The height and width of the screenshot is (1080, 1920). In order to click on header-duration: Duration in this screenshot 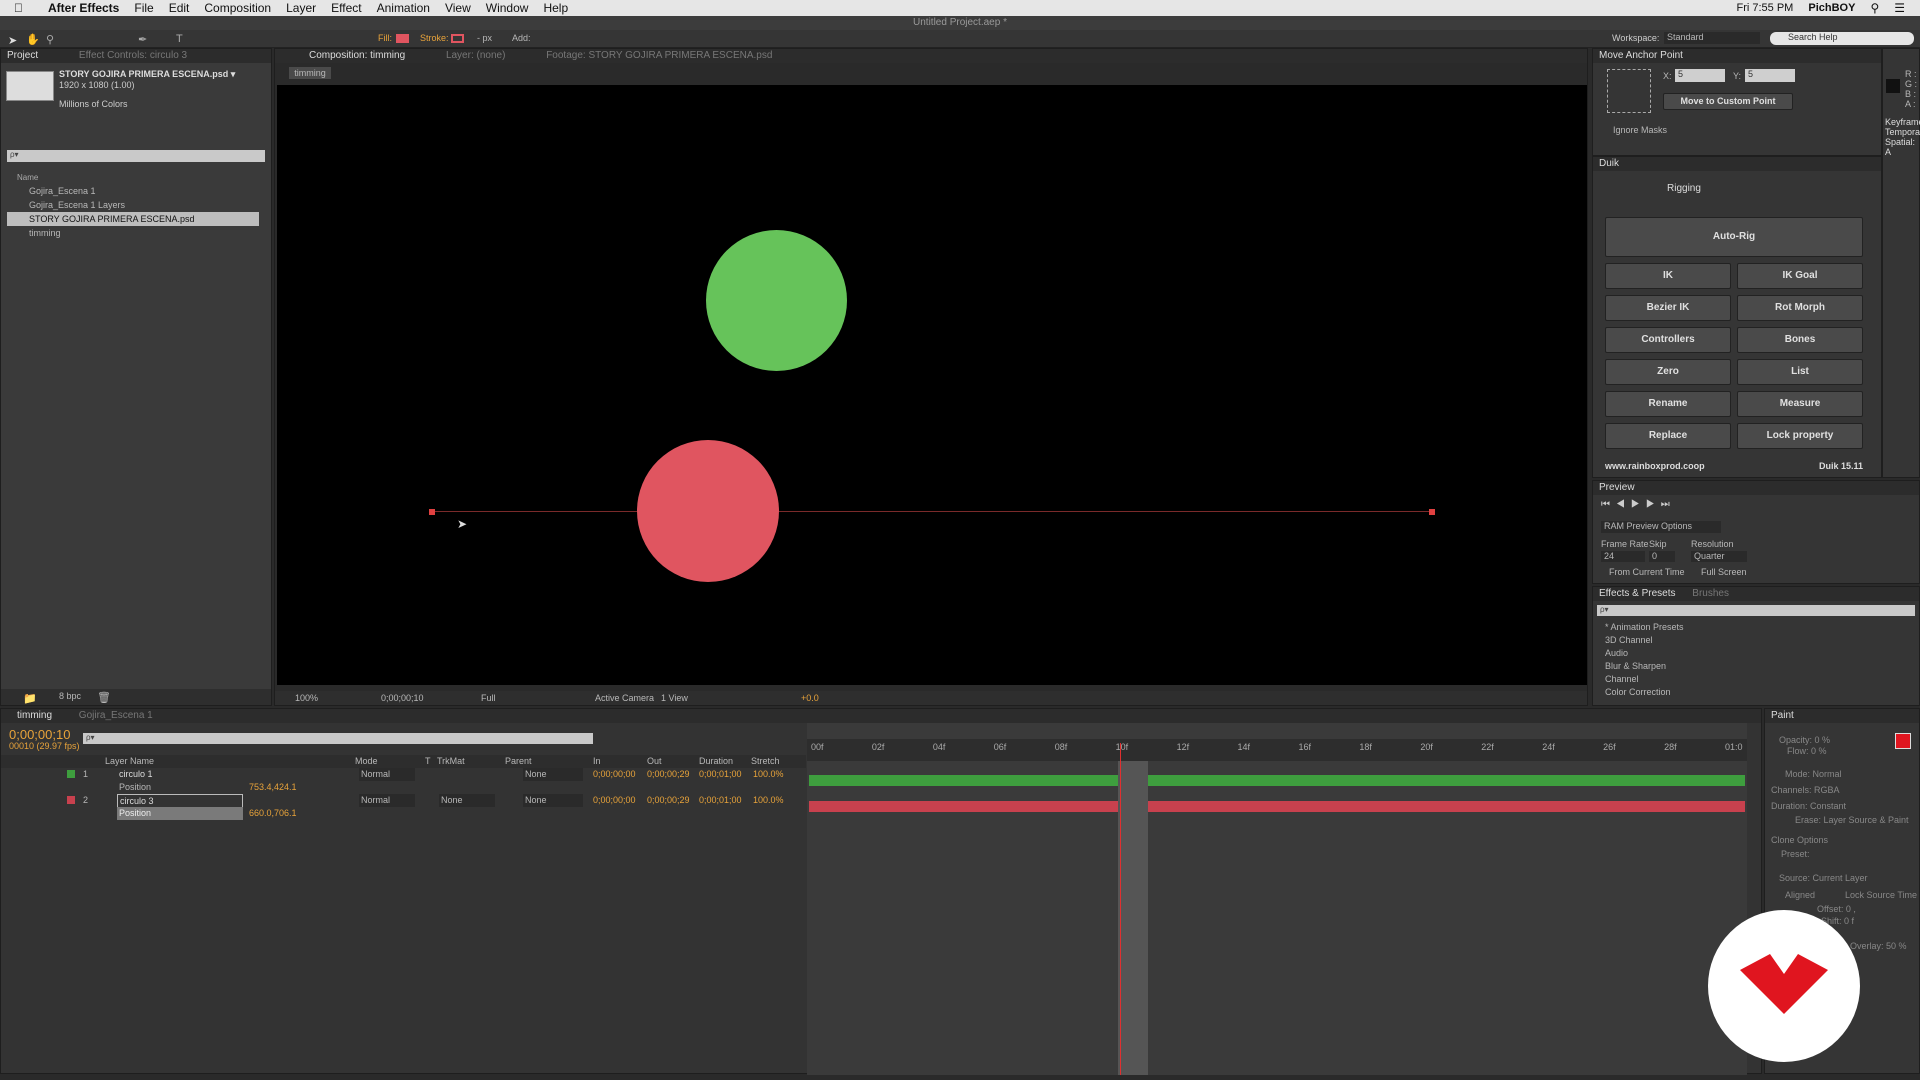, I will do `click(716, 761)`.